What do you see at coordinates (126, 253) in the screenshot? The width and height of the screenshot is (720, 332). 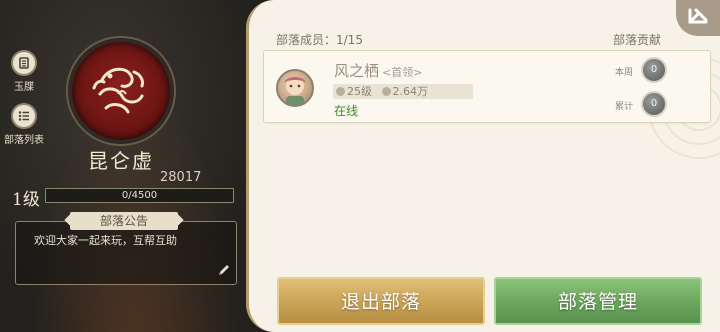 I see `notice-box` at bounding box center [126, 253].